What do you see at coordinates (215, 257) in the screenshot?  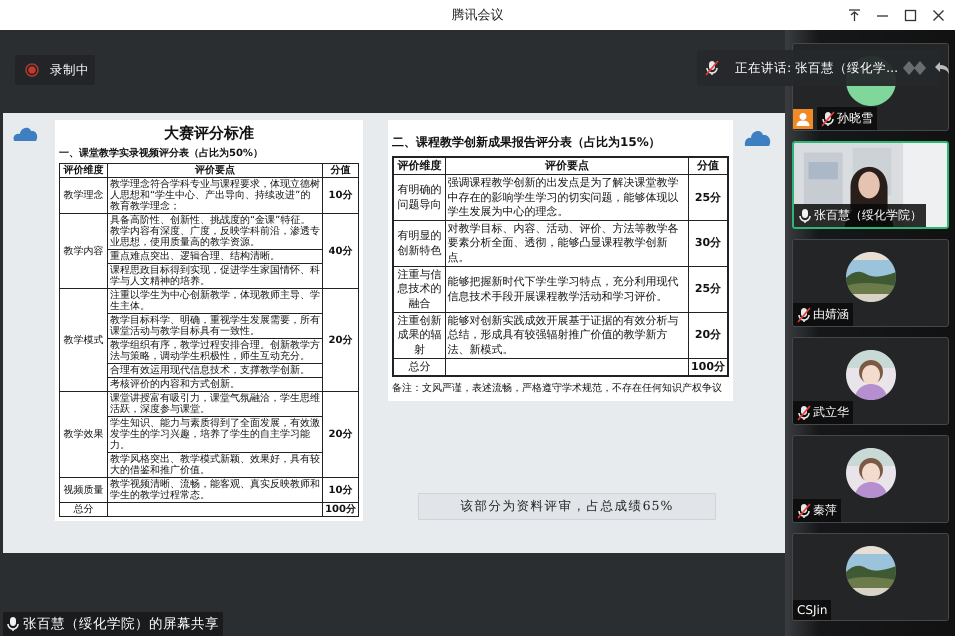 I see `table-cell: 重点难点突出、逻辑合理、结构清晰。` at bounding box center [215, 257].